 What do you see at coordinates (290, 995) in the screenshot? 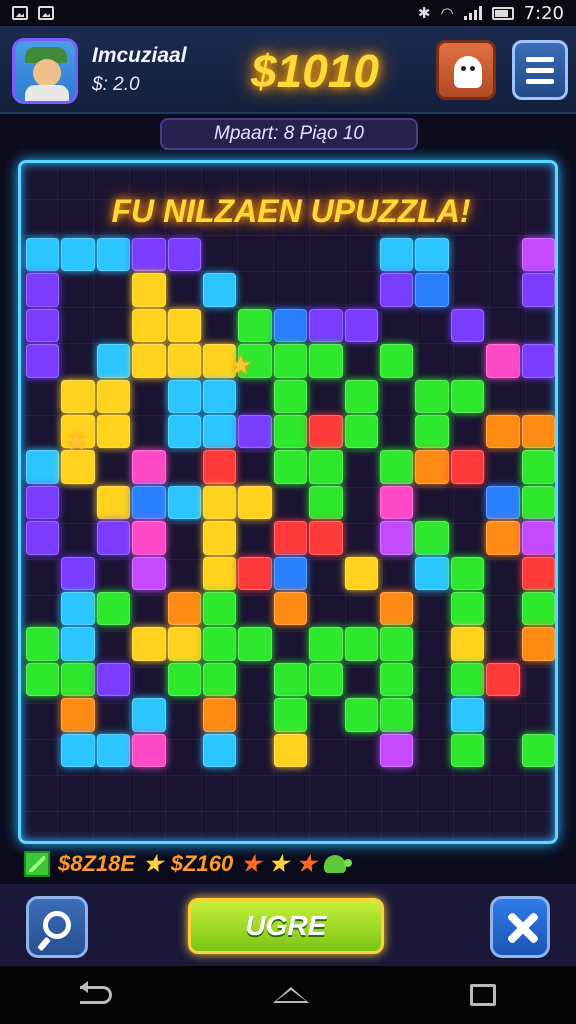
I see `home-icon` at bounding box center [290, 995].